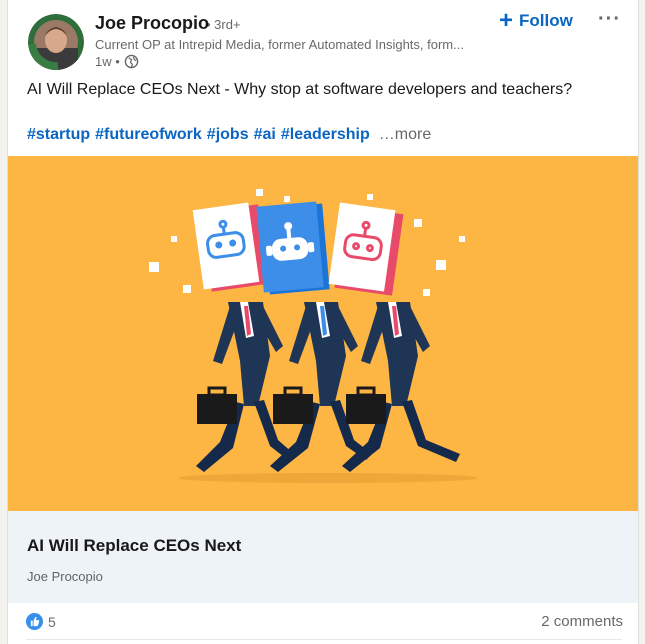 The width and height of the screenshot is (645, 644). What do you see at coordinates (58, 135) in the screenshot?
I see `hashtag-link: #startup` at bounding box center [58, 135].